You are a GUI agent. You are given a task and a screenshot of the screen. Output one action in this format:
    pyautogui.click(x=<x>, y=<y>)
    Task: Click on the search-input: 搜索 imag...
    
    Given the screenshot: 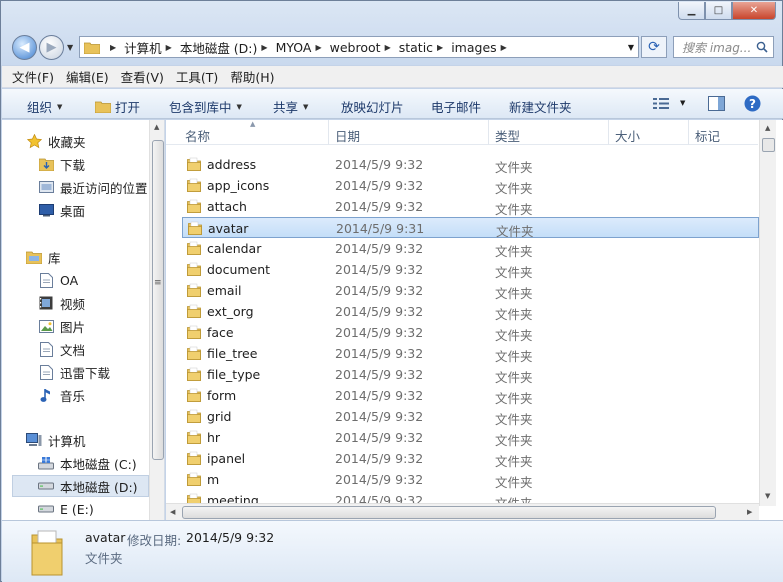 What is the action you would take?
    pyautogui.click(x=723, y=47)
    